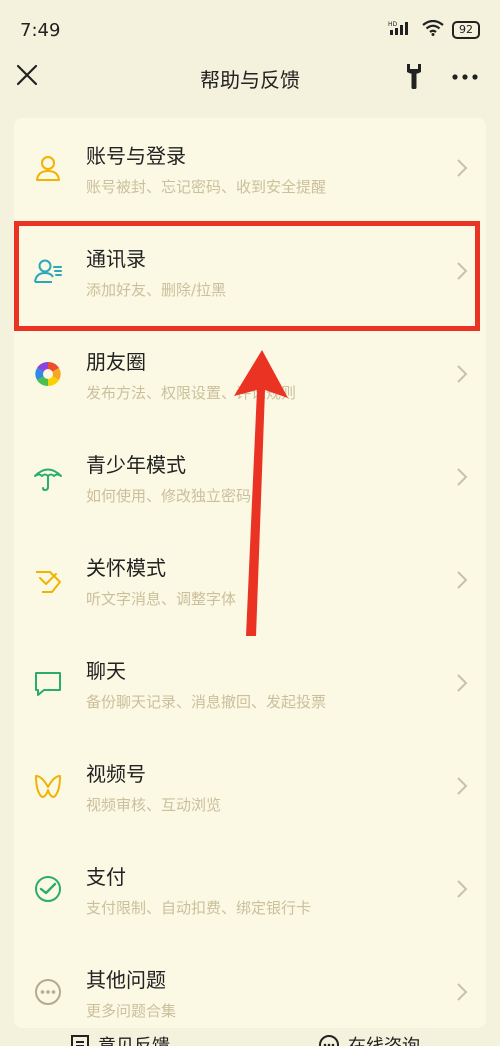 This screenshot has width=500, height=1046. I want to click on wifi-icon, so click(433, 29).